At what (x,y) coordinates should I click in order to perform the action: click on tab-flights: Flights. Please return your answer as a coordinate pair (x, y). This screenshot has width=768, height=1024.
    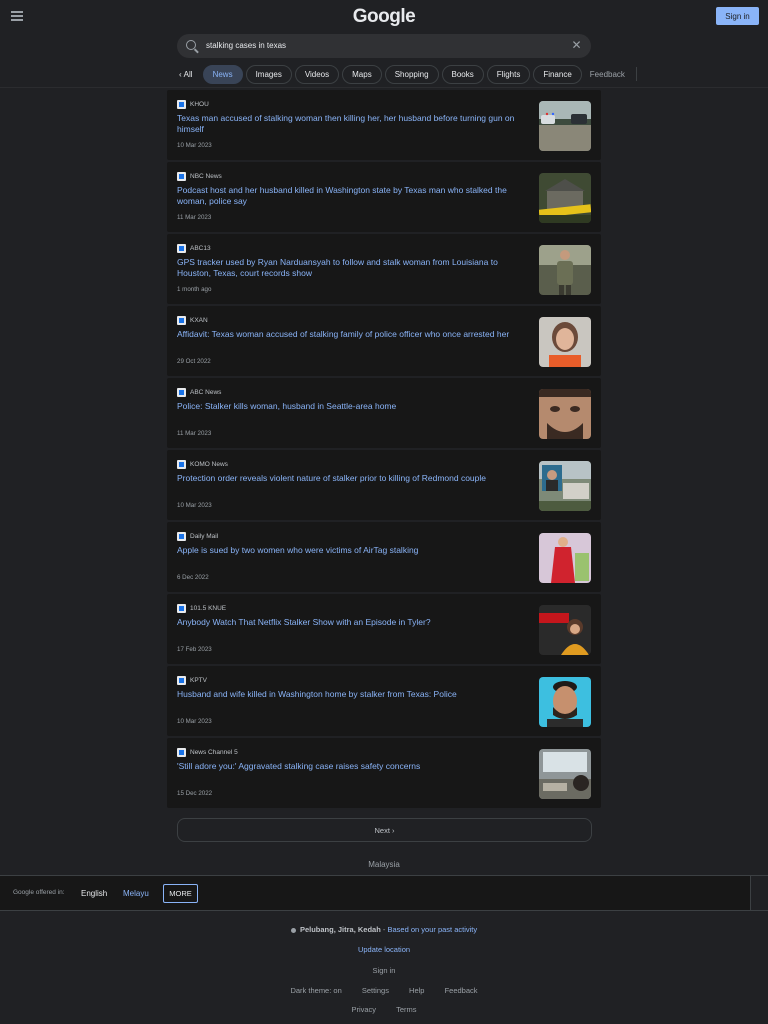
    Looking at the image, I should click on (508, 74).